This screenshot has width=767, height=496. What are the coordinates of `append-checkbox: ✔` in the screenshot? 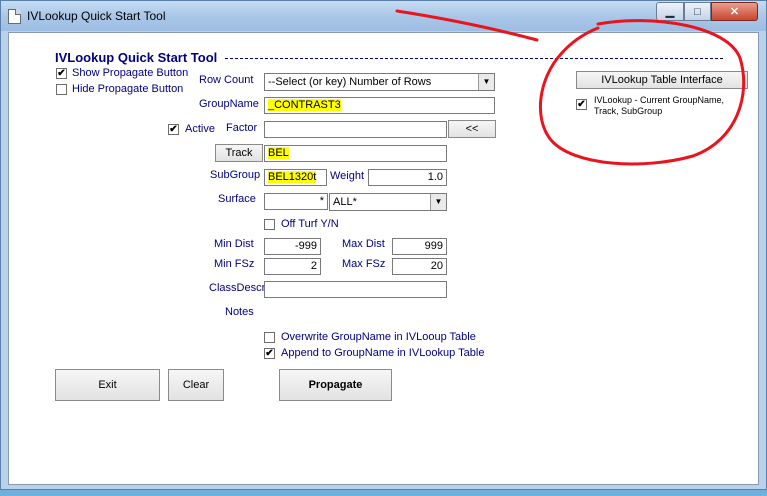 It's located at (269, 353).